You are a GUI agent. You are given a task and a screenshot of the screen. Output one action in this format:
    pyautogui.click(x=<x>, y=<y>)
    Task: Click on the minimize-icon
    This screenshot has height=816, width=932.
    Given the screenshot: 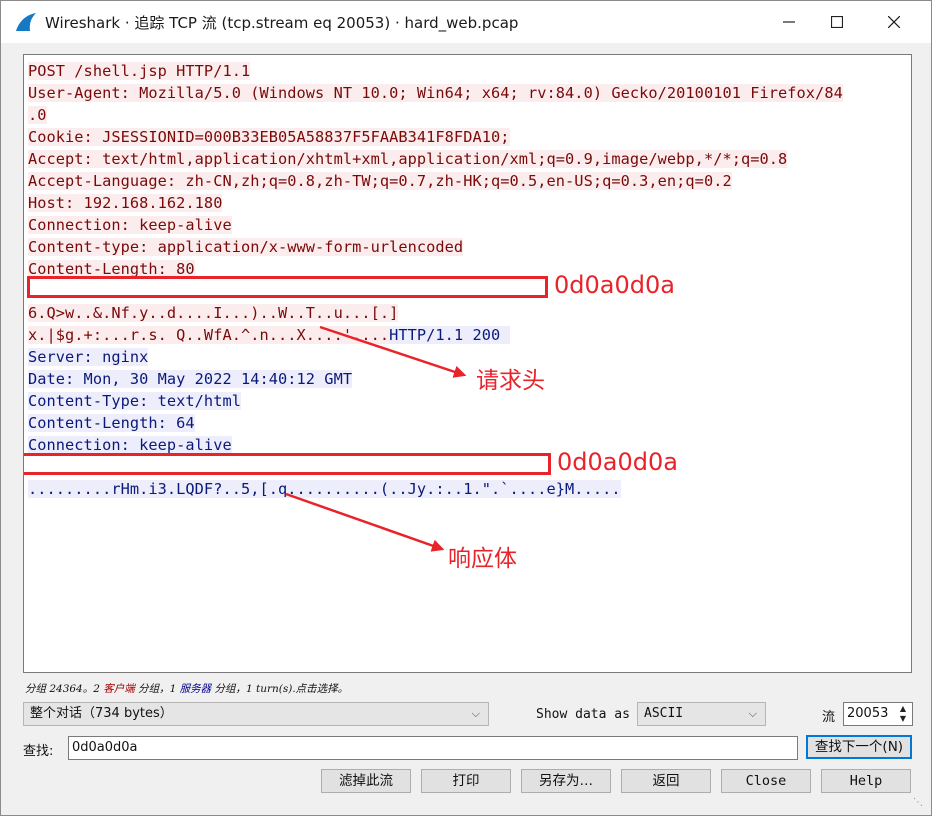 What is the action you would take?
    pyautogui.click(x=789, y=22)
    